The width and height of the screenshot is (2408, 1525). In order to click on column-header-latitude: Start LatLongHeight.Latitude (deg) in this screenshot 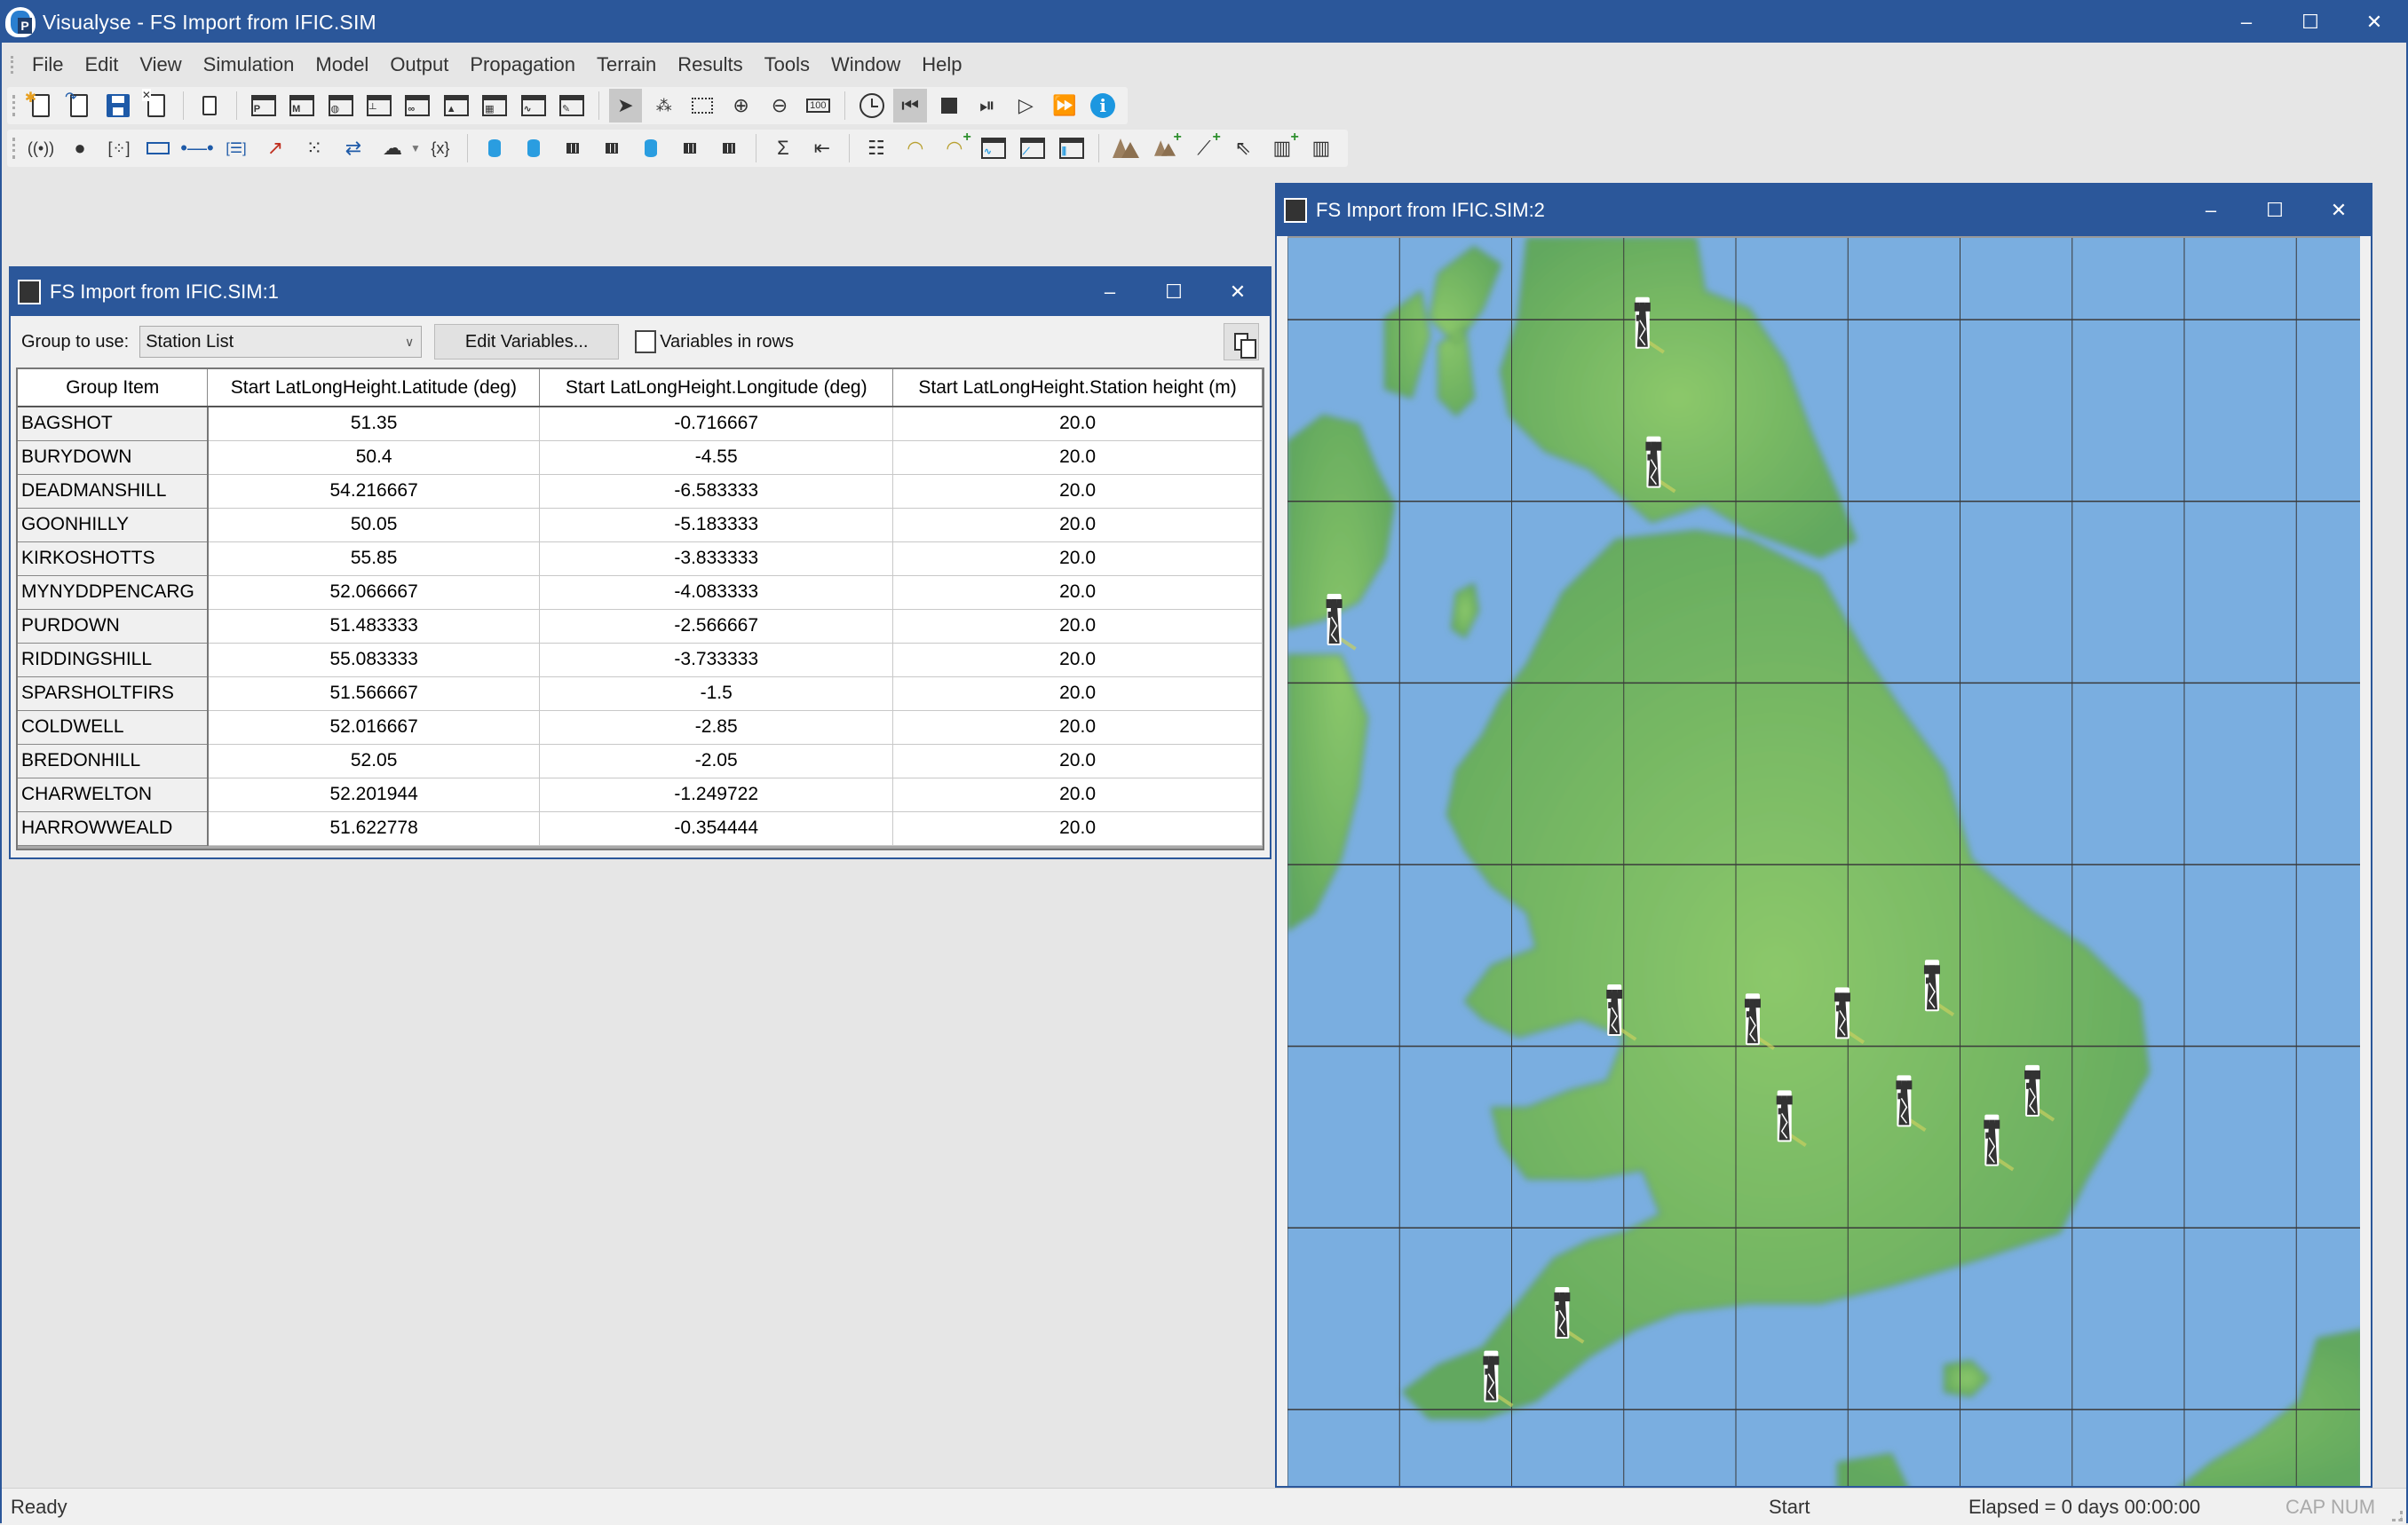, I will do `click(374, 388)`.